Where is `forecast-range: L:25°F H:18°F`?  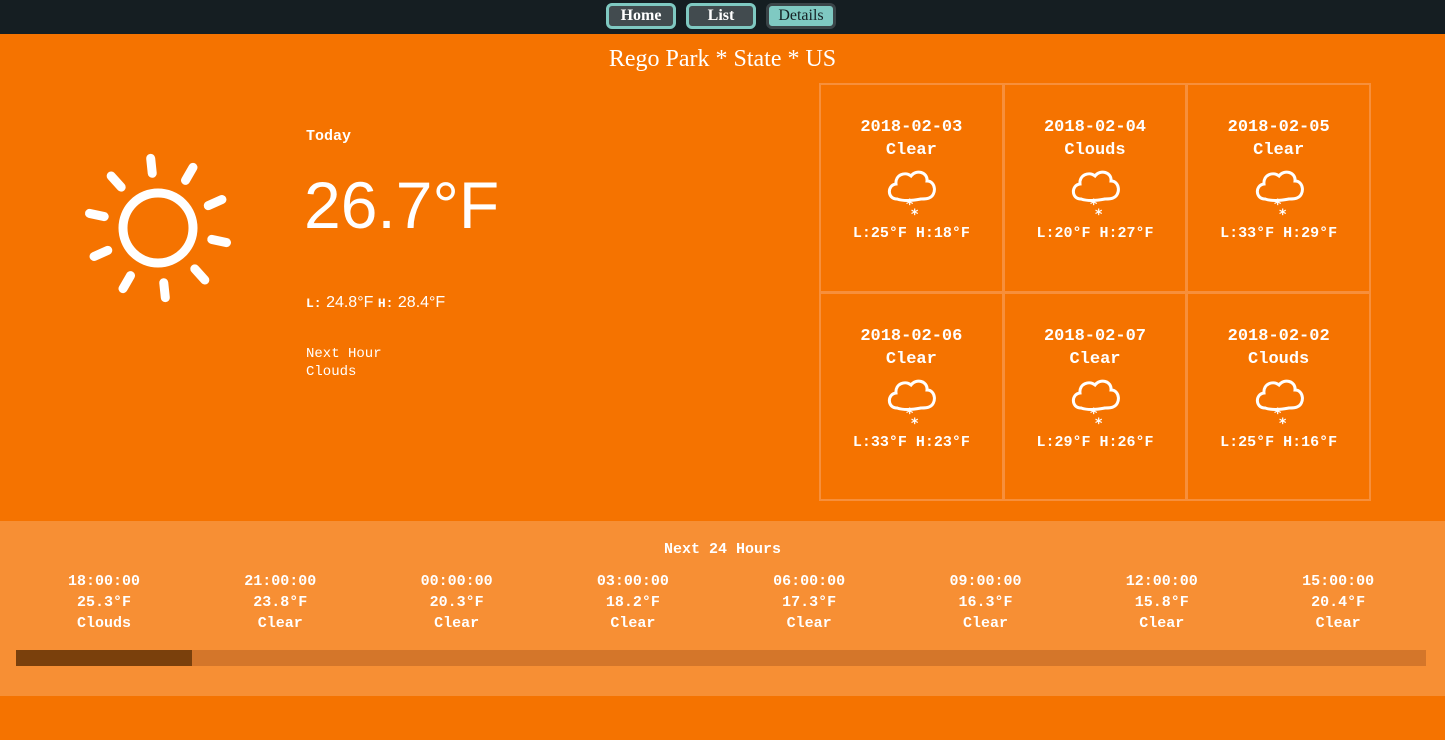 forecast-range: L:25°F H:18°F is located at coordinates (911, 233).